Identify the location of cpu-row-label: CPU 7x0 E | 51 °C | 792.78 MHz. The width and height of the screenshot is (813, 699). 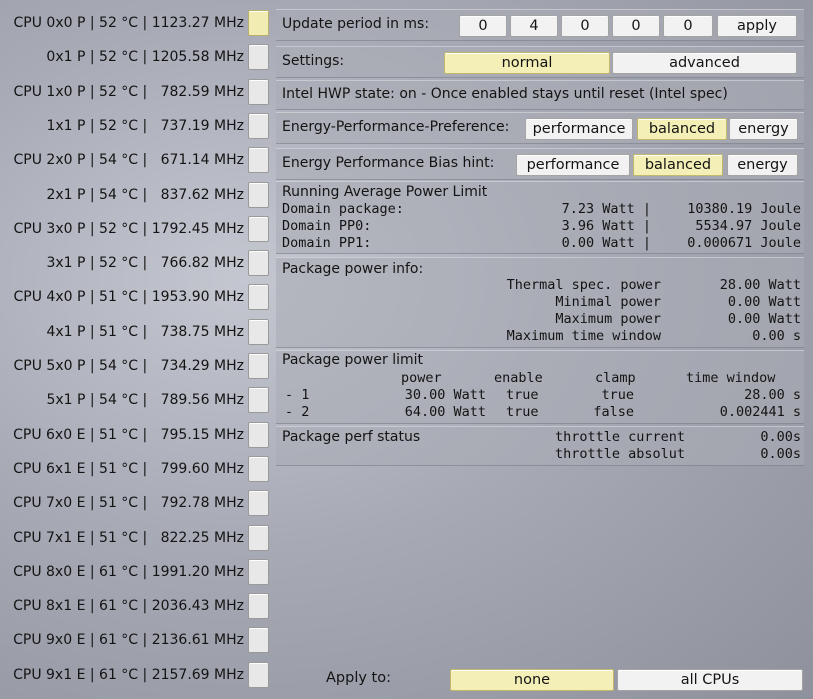
(128, 503).